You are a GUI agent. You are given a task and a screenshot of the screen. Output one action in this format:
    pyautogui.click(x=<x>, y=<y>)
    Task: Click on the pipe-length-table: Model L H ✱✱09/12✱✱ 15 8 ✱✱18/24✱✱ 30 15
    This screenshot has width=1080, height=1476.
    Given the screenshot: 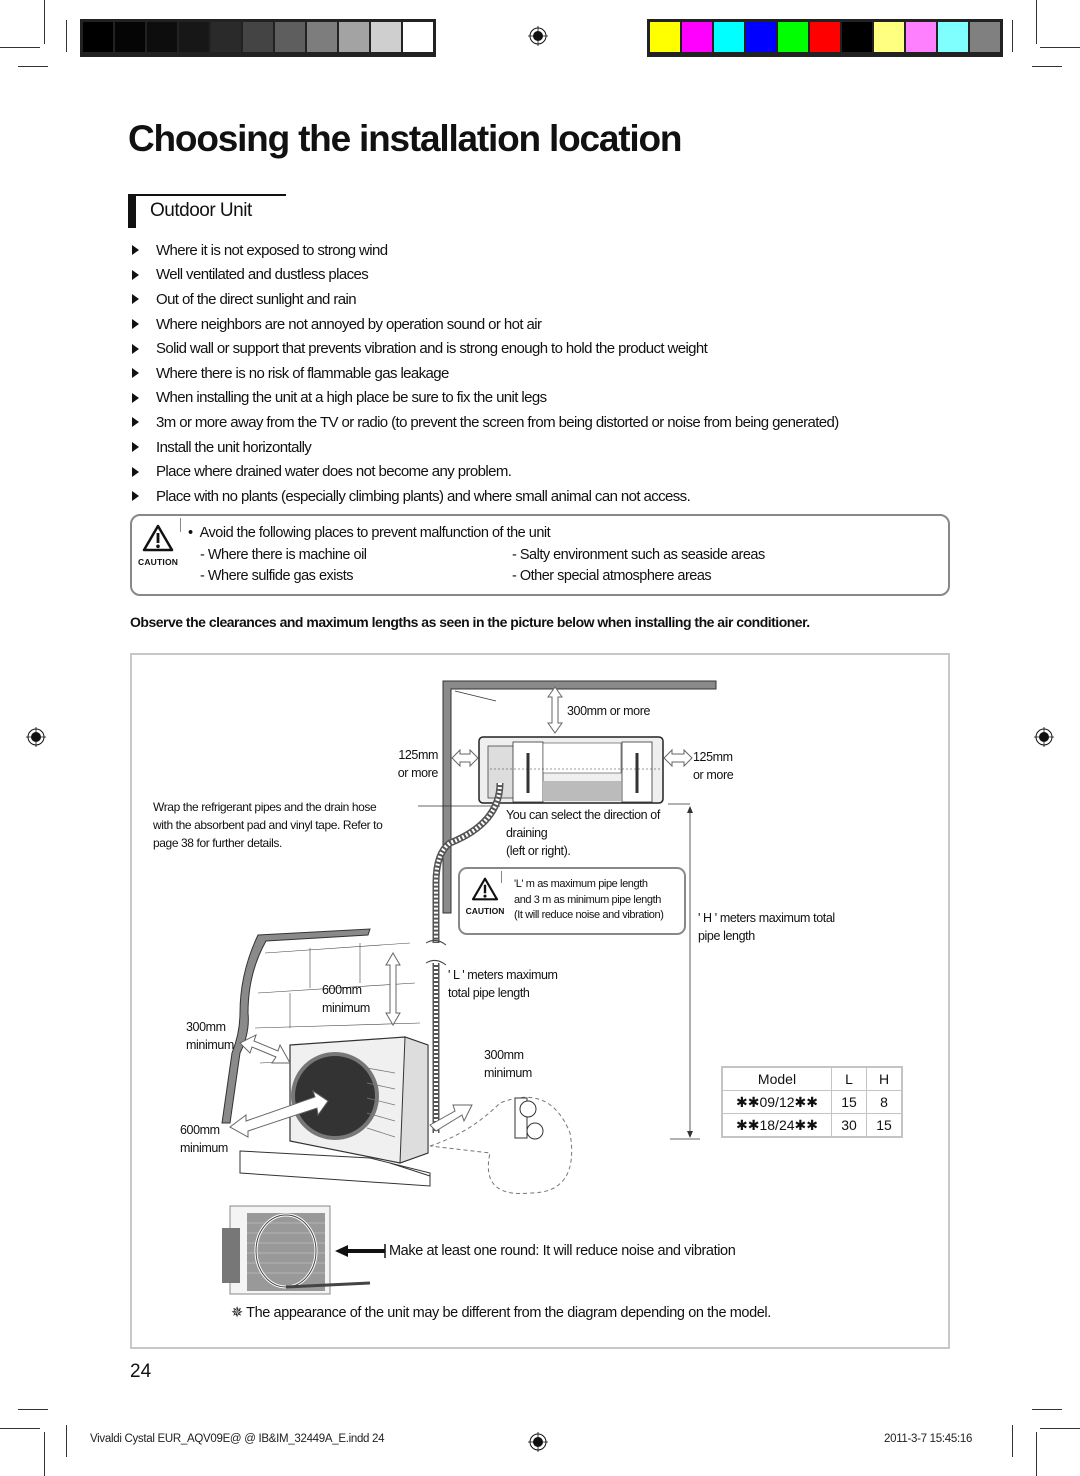 What is the action you would take?
    pyautogui.click(x=812, y=1102)
    